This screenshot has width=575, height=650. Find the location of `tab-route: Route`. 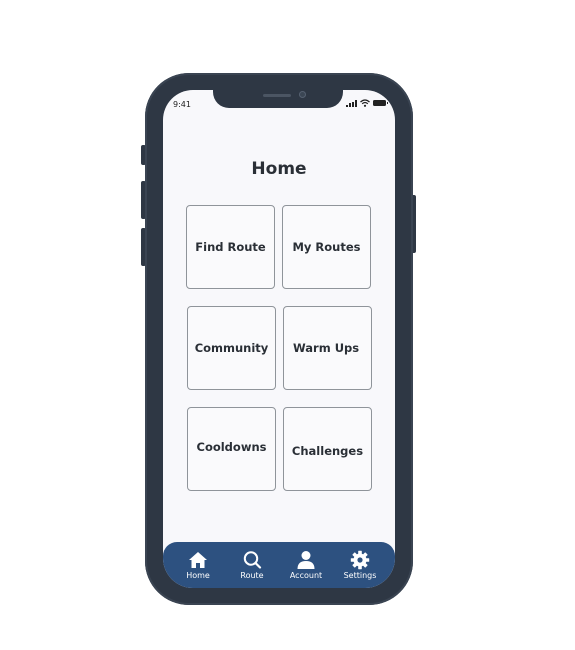

tab-route: Route is located at coordinates (252, 565).